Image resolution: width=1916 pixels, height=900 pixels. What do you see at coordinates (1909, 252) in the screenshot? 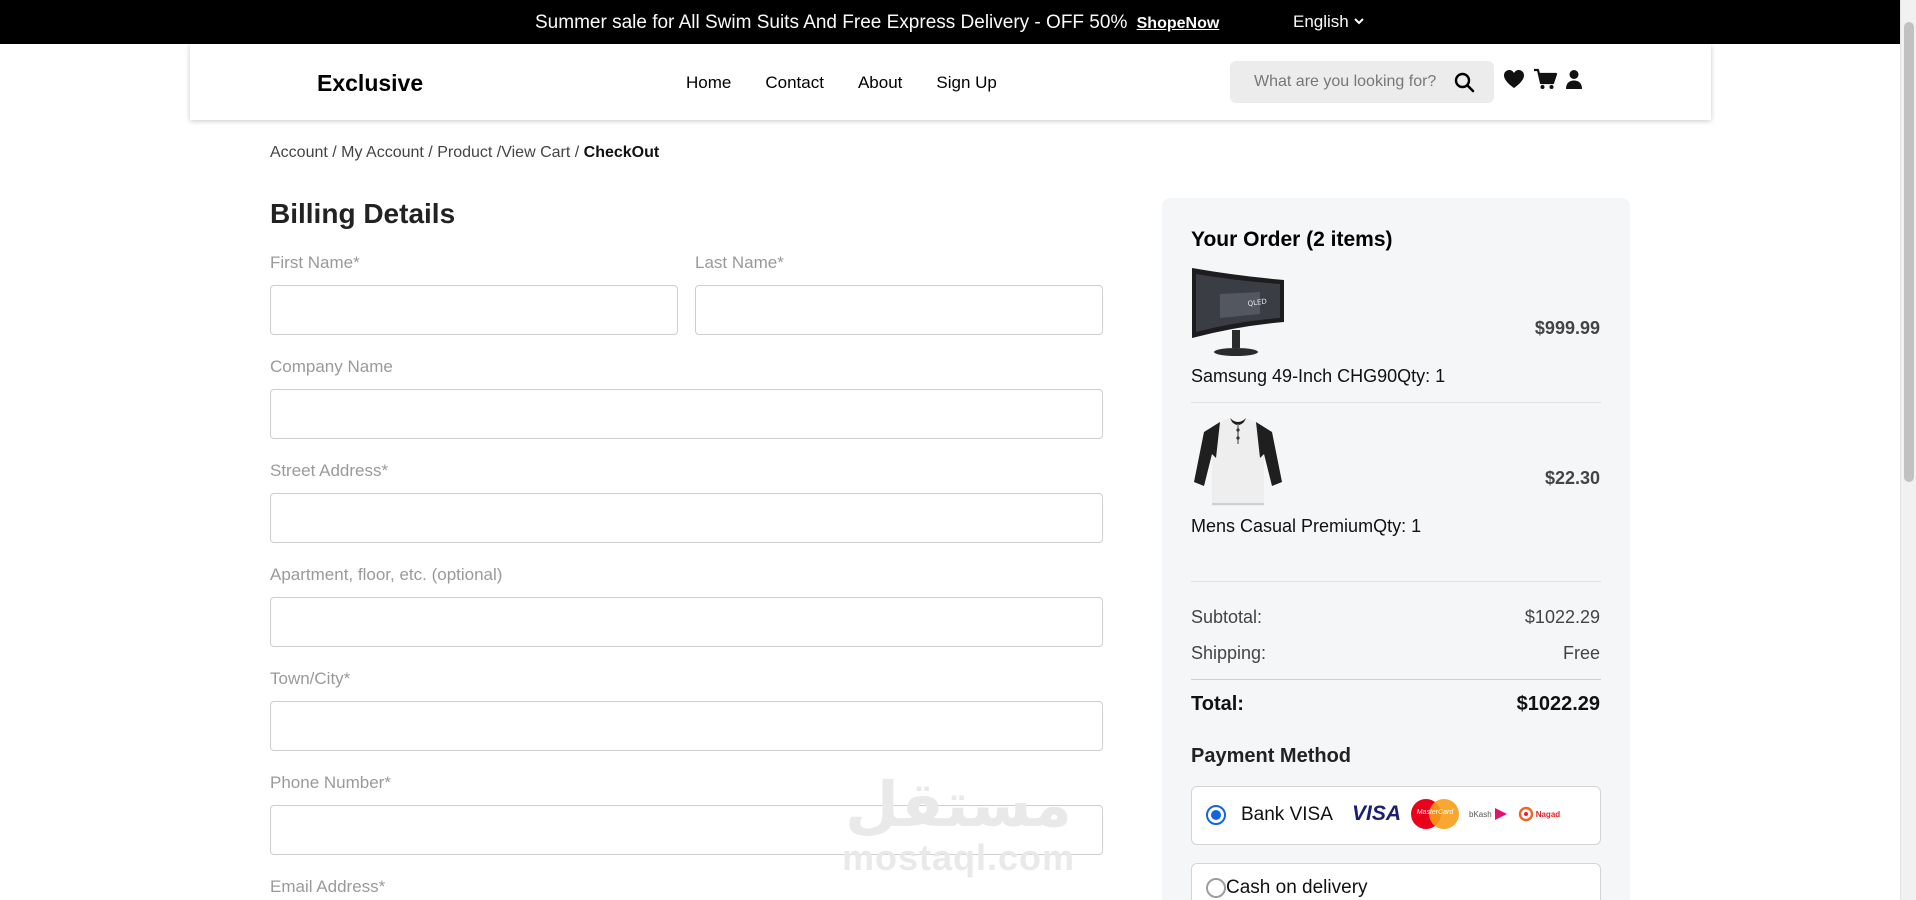
I see `scrollbar-thumb` at bounding box center [1909, 252].